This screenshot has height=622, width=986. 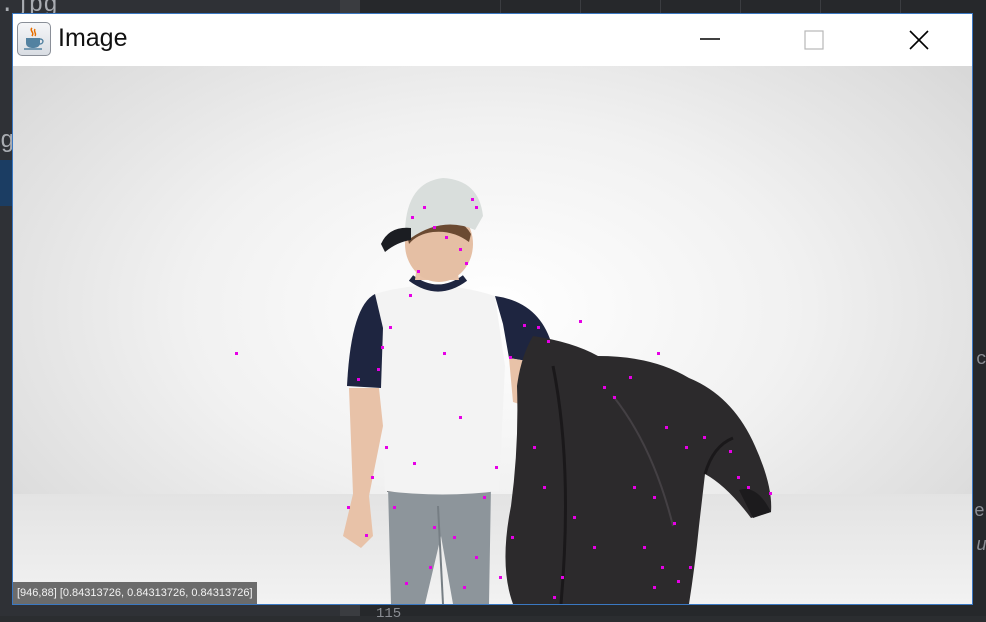 I want to click on java-cup-icon, so click(x=34, y=39).